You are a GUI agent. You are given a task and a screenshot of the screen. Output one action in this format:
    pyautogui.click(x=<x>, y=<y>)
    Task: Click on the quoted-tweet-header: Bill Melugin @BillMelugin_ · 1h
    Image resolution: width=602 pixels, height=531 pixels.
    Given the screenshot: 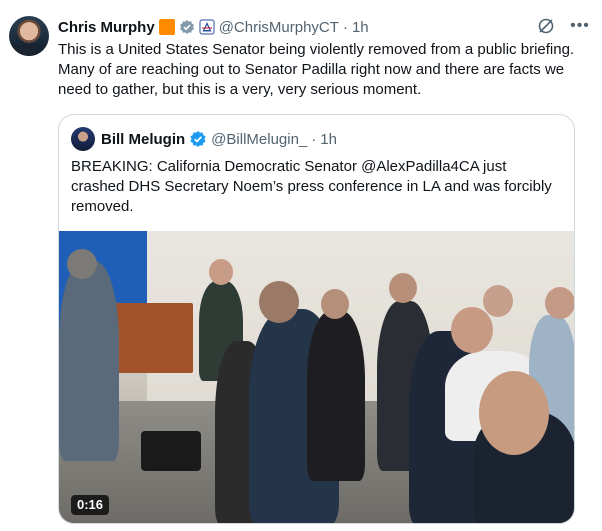 What is the action you would take?
    pyautogui.click(x=204, y=139)
    